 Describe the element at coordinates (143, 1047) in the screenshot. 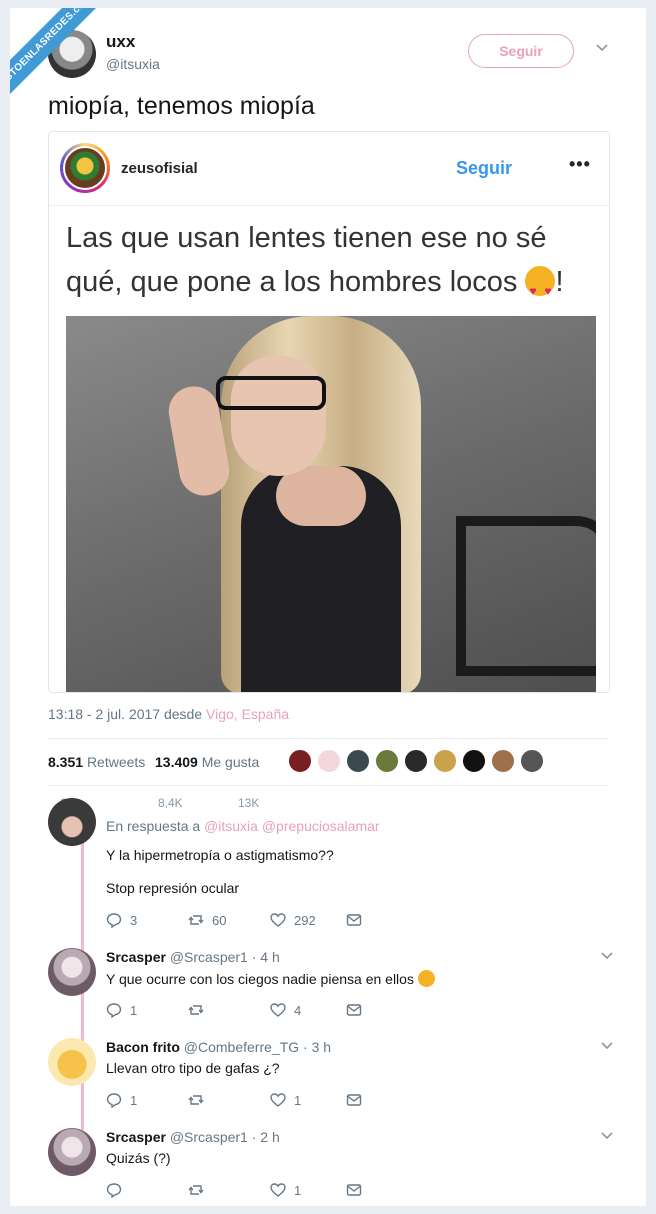

I see `reply-author-name: Bacon frito` at that location.